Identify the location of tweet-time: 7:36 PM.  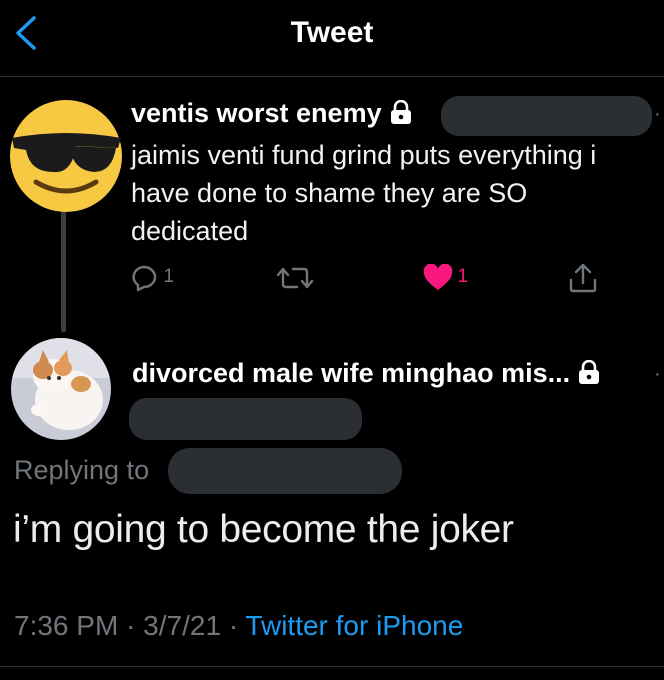
(66, 625).